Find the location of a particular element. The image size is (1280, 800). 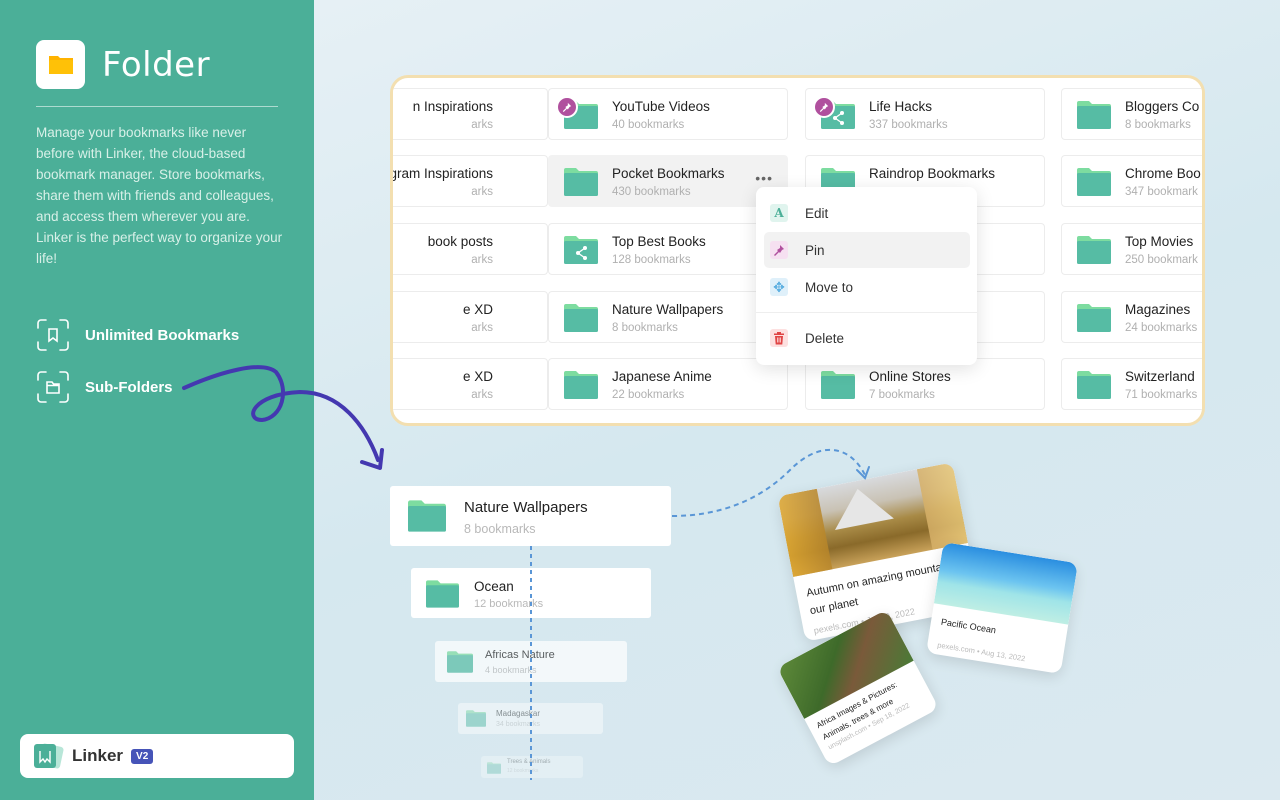

bookmark-icon is located at coordinates (53, 335).